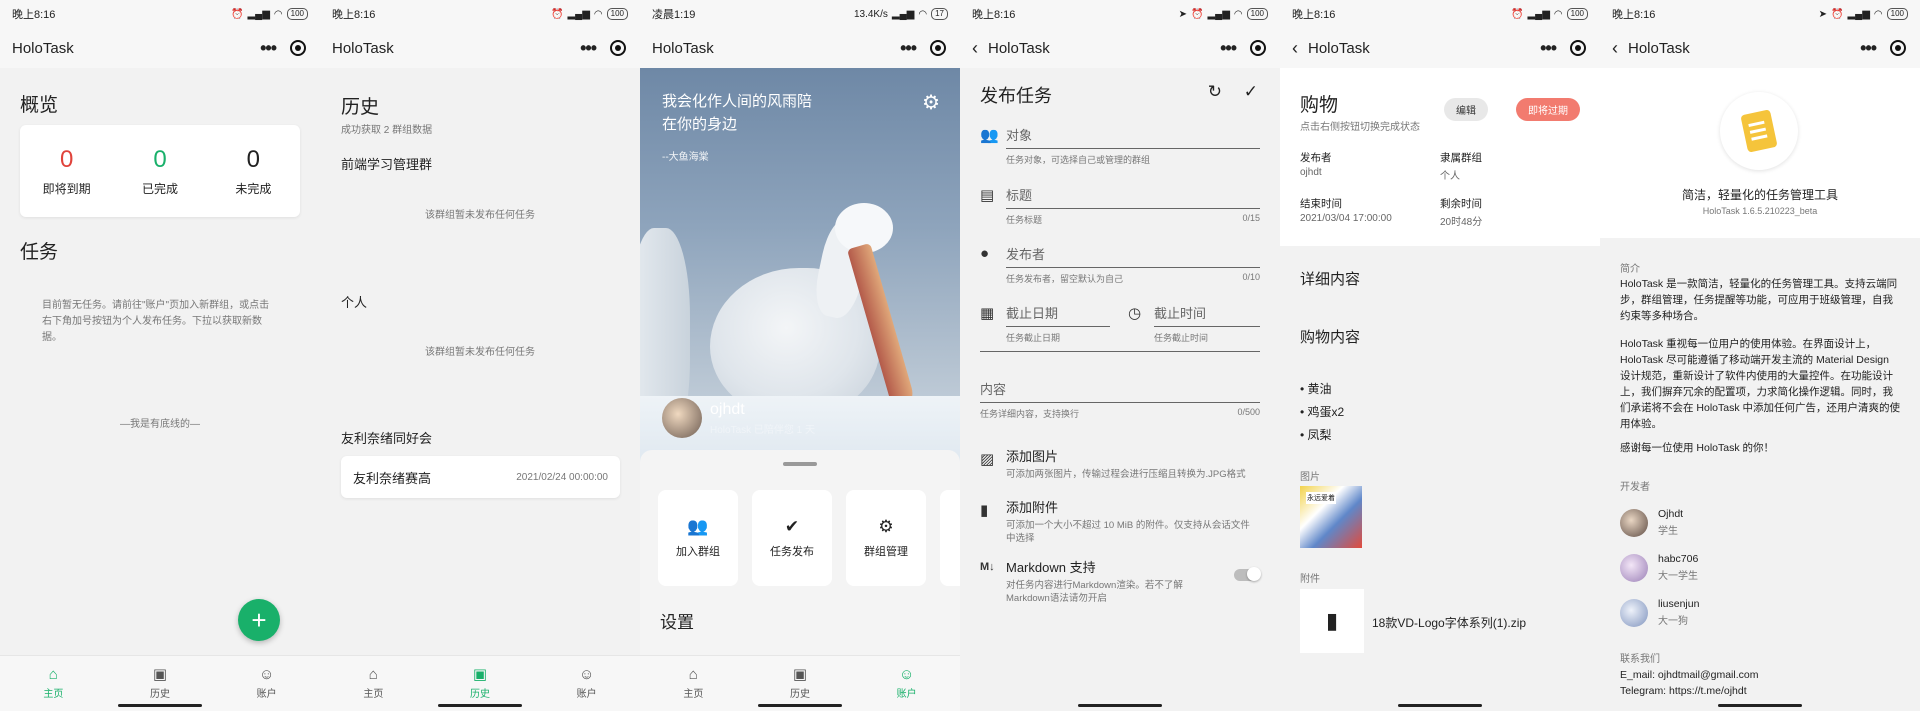 This screenshot has height=711, width=1920. What do you see at coordinates (1449, 622) in the screenshot?
I see `attachment-name: 18款VD-Logo字体系列(1).zip` at bounding box center [1449, 622].